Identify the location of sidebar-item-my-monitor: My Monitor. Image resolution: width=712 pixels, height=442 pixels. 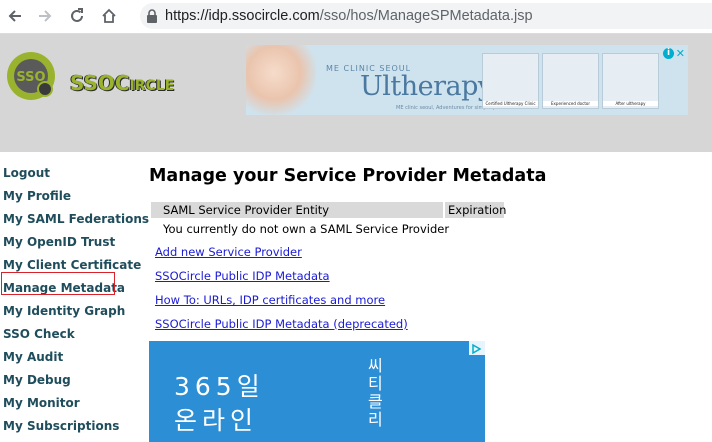
(41, 403).